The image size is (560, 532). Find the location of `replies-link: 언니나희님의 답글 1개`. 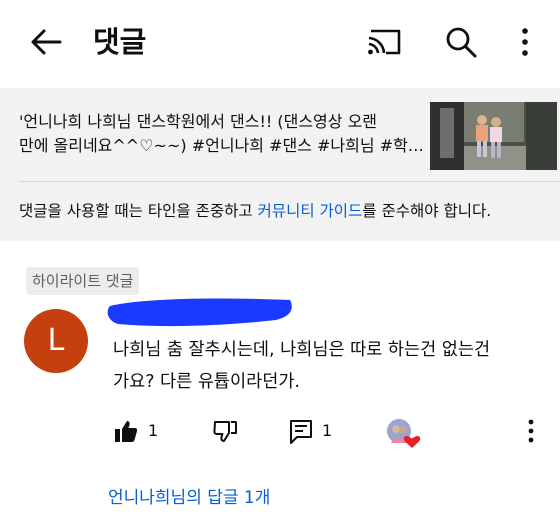

replies-link: 언니나희님의 답글 1개 is located at coordinates (189, 498).